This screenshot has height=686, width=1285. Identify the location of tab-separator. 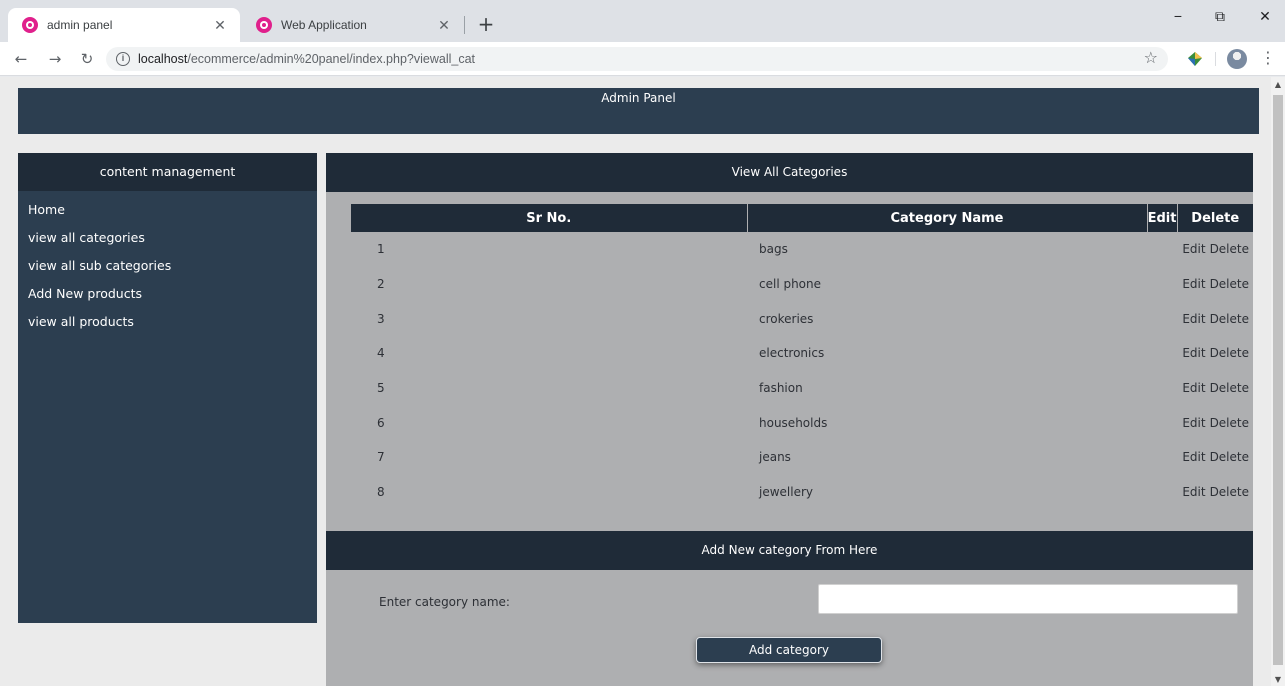
(464, 25).